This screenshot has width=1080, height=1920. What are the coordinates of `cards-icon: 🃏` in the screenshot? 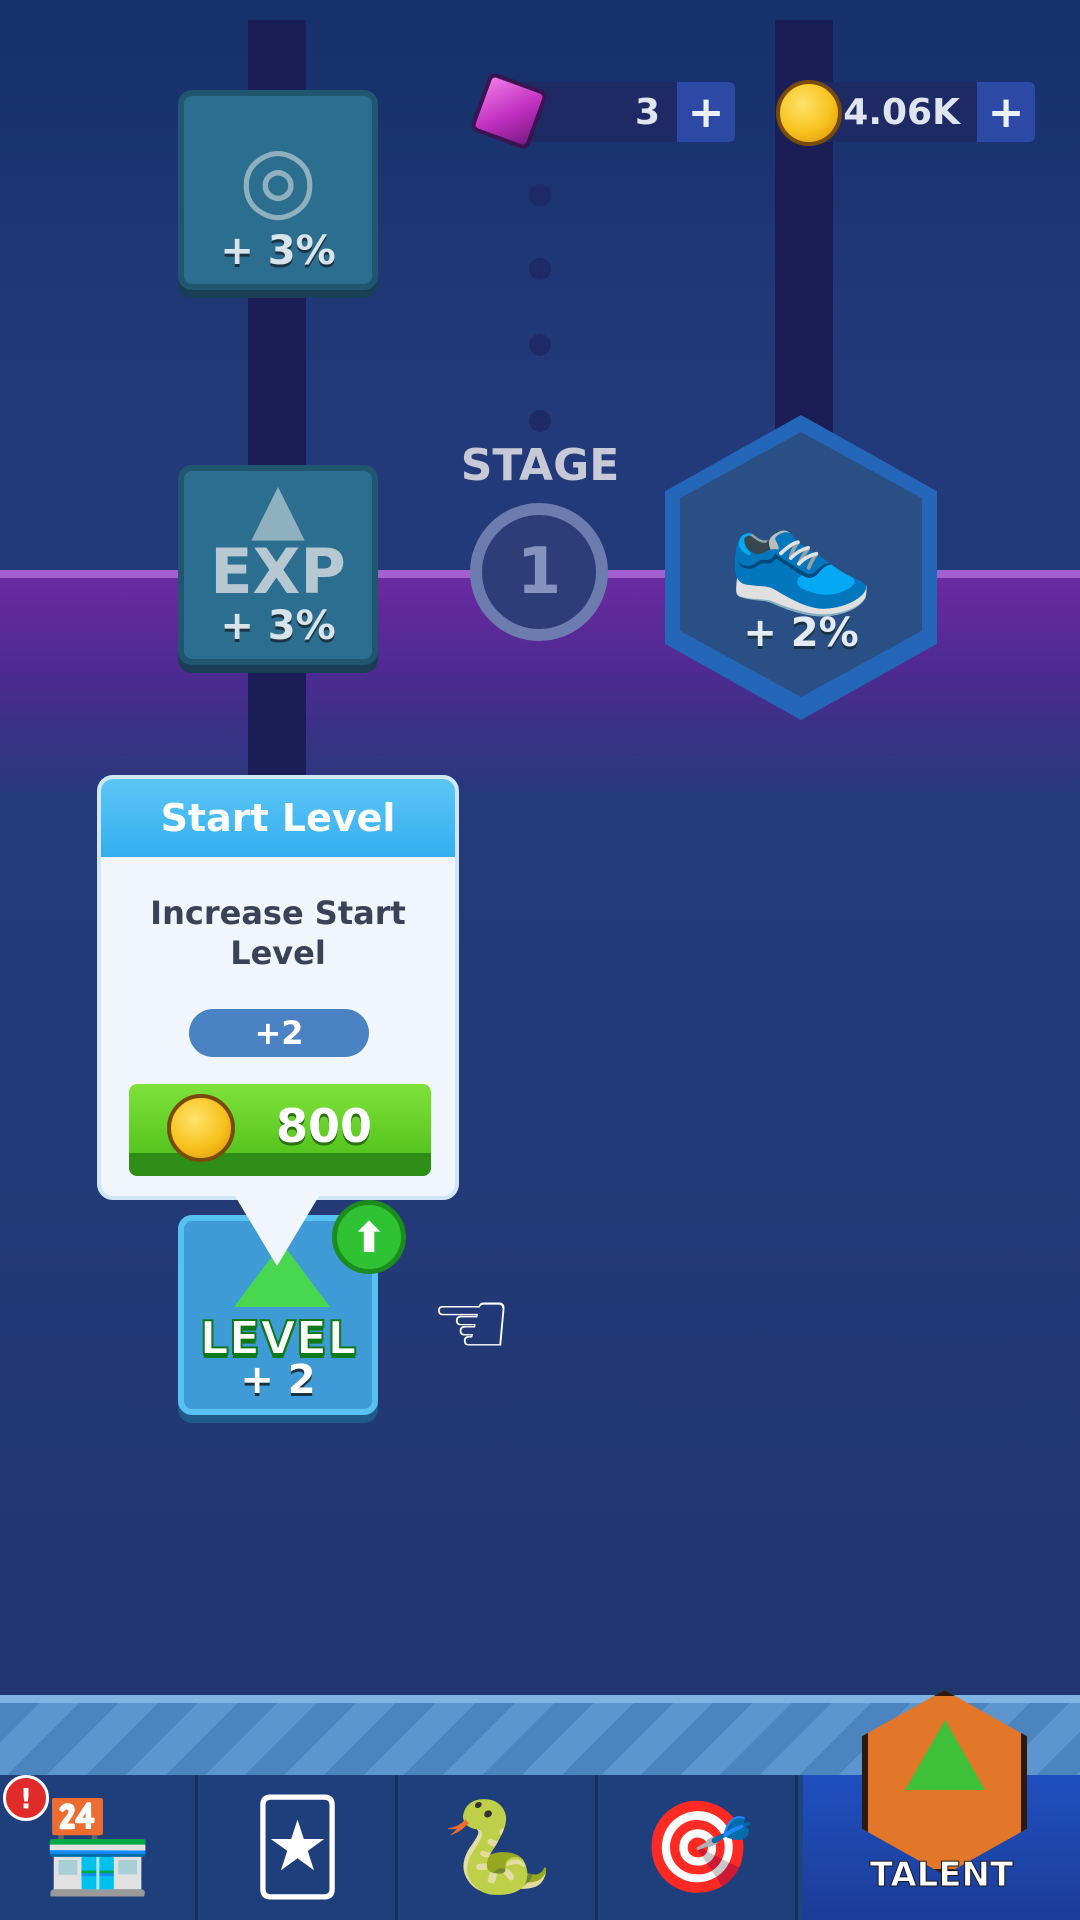 It's located at (297, 1847).